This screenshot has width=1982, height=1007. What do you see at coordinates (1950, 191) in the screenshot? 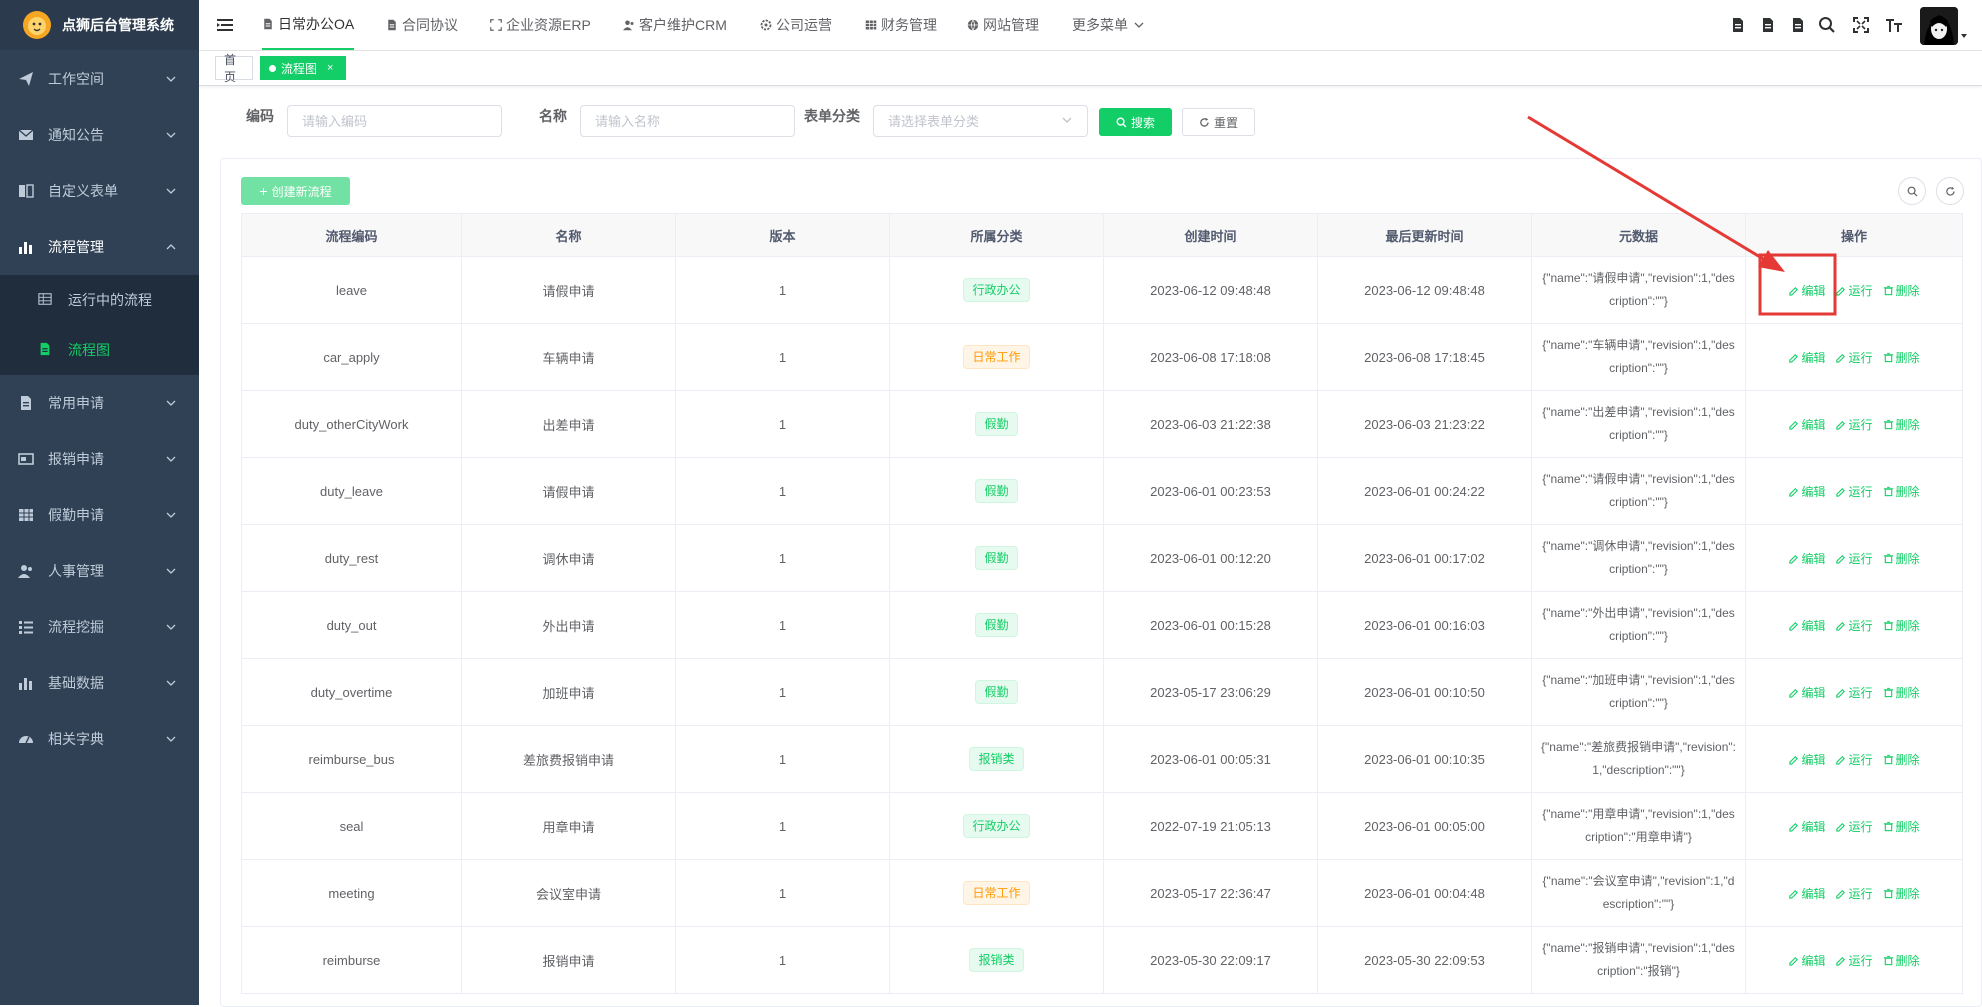
I see `refresh-button` at bounding box center [1950, 191].